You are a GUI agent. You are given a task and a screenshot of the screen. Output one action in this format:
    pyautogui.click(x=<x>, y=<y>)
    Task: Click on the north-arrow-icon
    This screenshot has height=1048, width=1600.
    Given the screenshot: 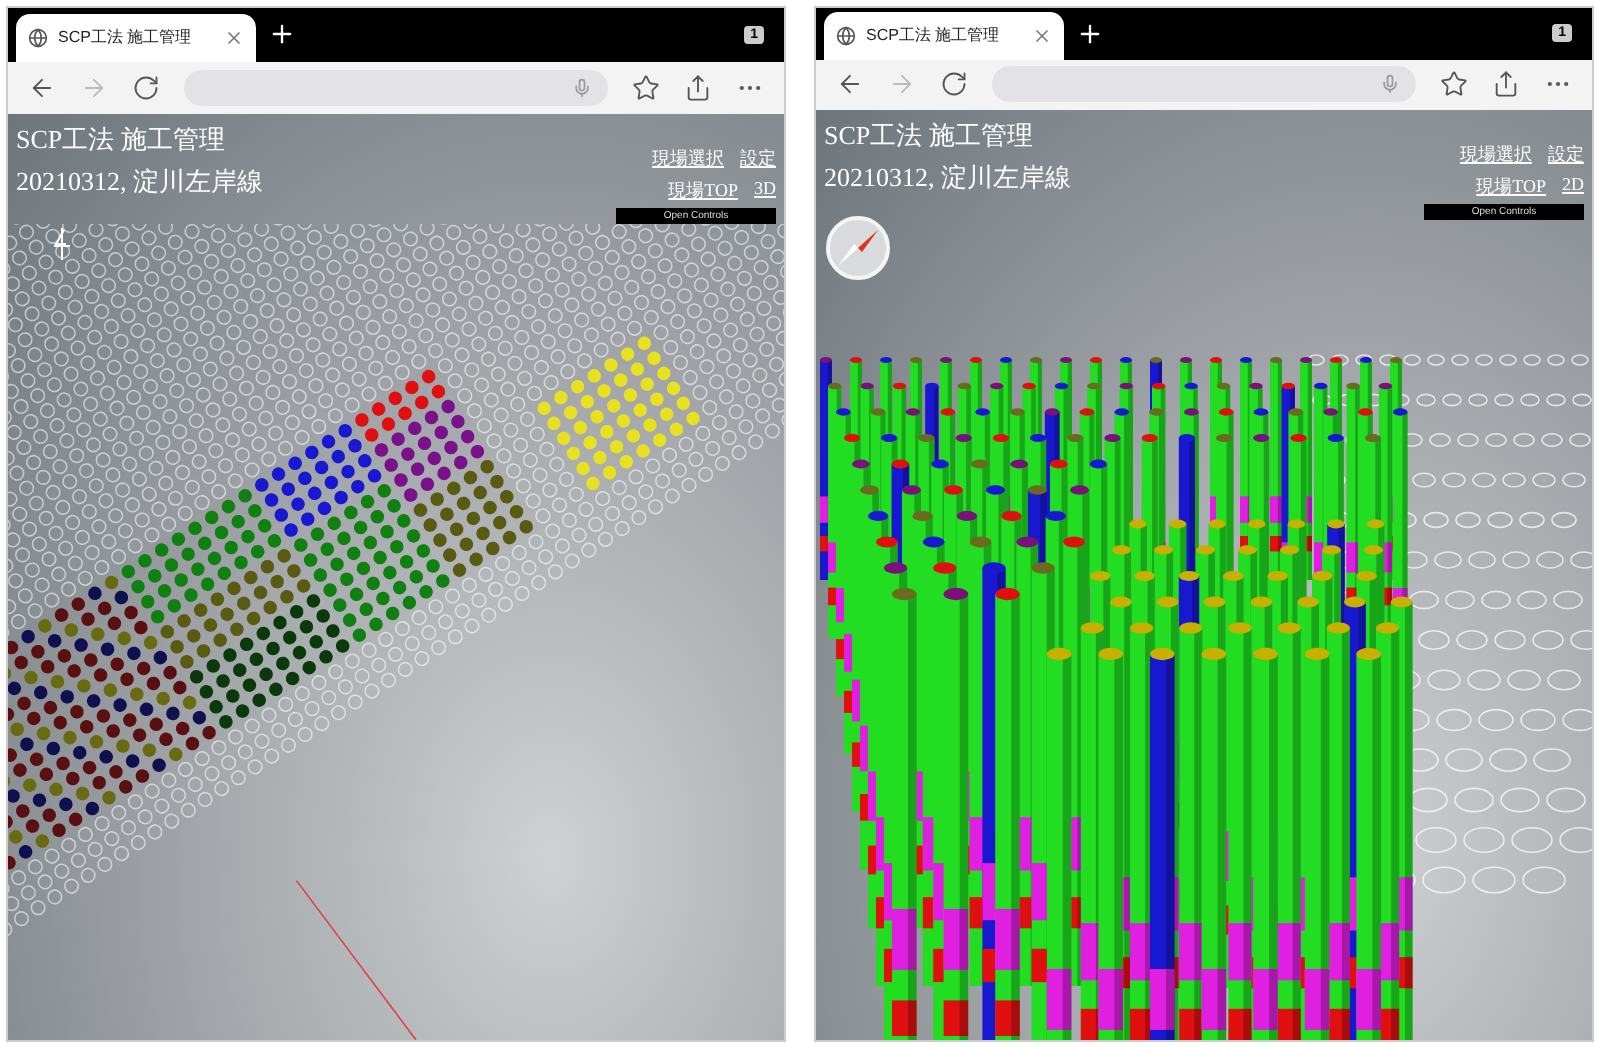 What is the action you would take?
    pyautogui.click(x=62, y=244)
    